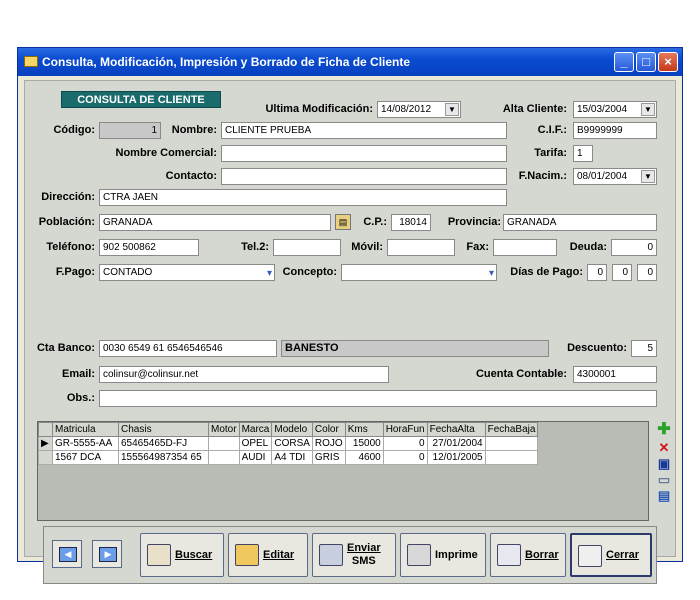 The height and width of the screenshot is (600, 700). What do you see at coordinates (456, 457) in the screenshot?
I see `cell: 12/01/2005` at bounding box center [456, 457].